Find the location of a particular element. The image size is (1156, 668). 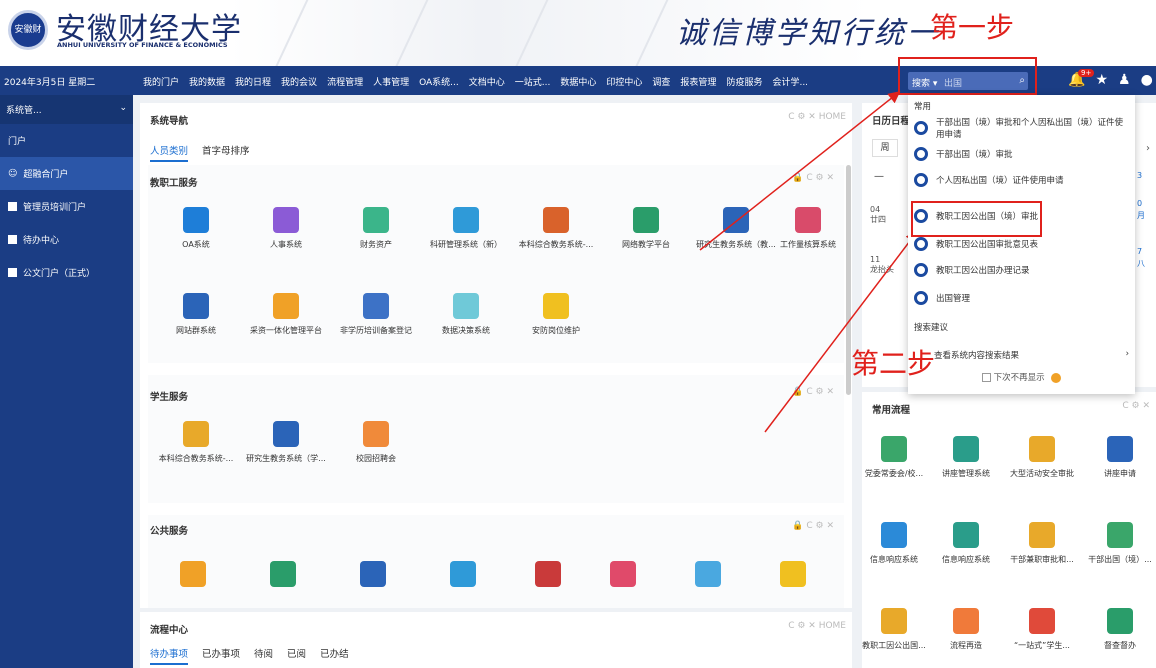

suggestion-item: 干部出国（境）审批和个人因私出国（境）证件使用申请 is located at coordinates (1021, 128).